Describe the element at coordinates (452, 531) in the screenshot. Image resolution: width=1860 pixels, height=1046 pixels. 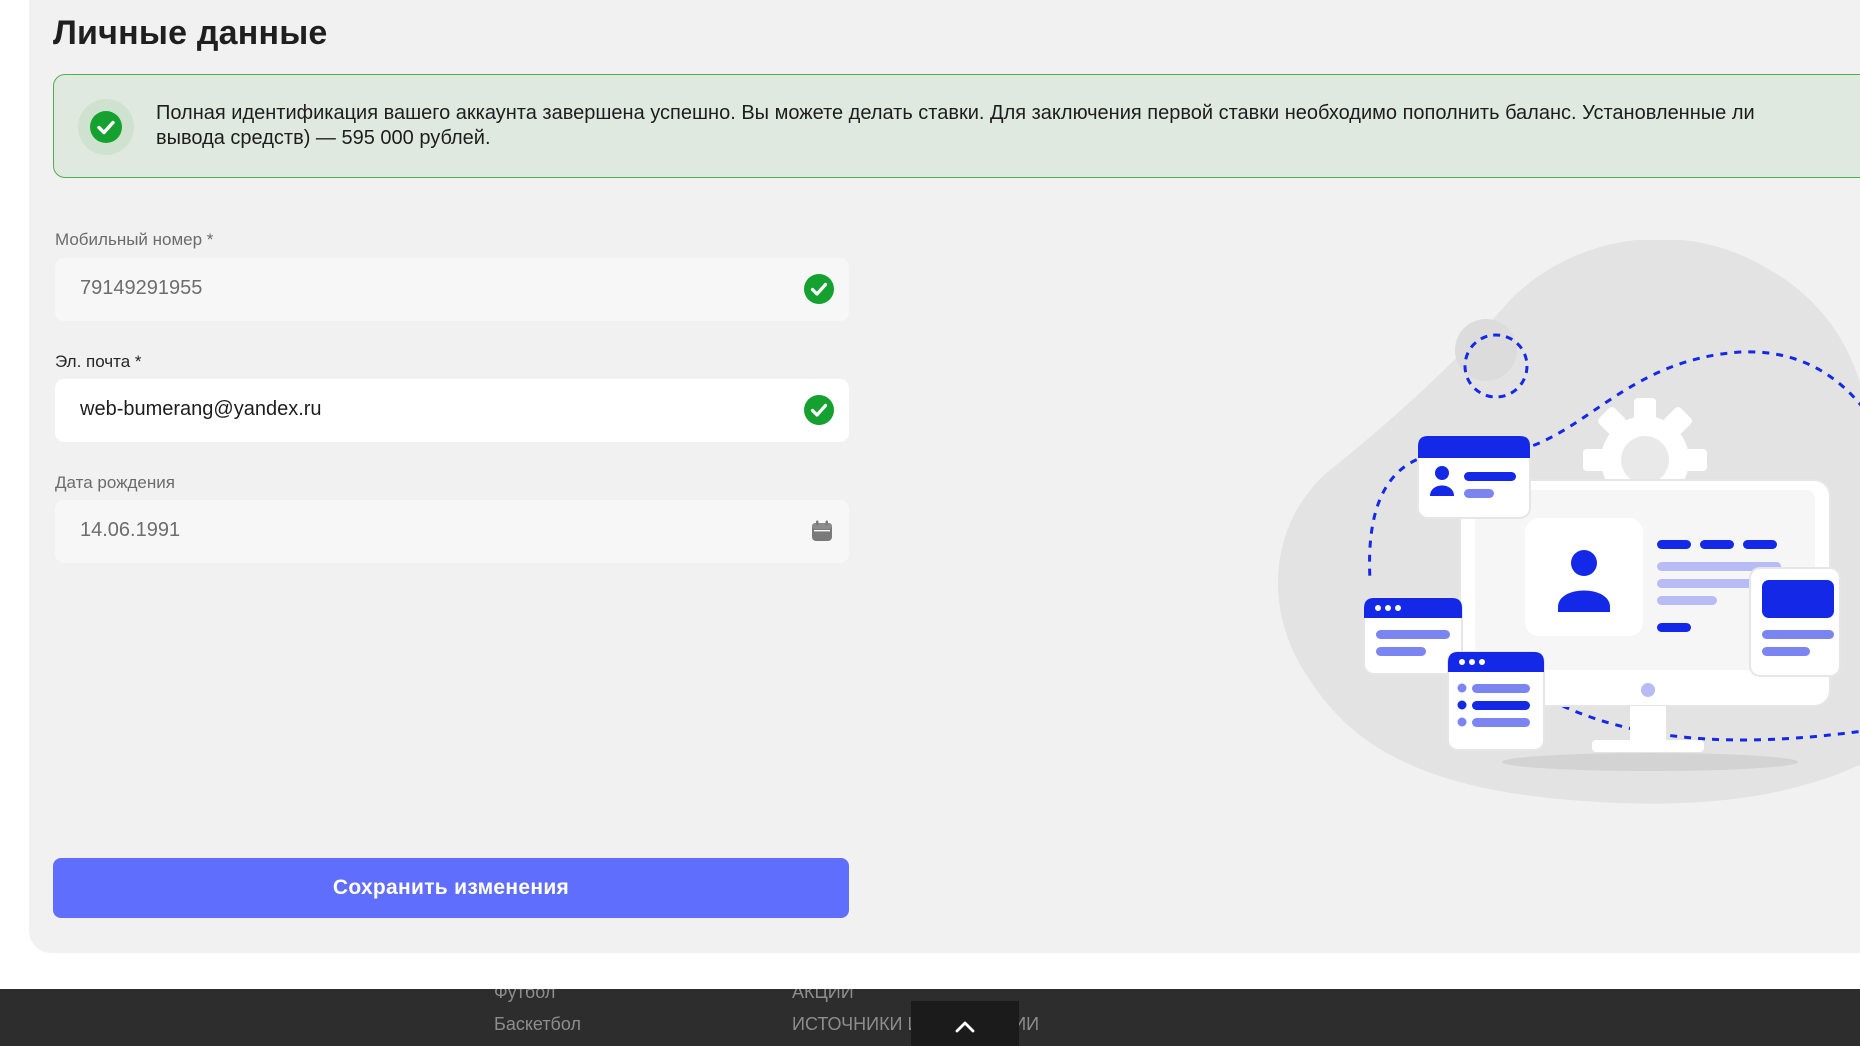
I see `birthdate-field: 14.06.1991` at that location.